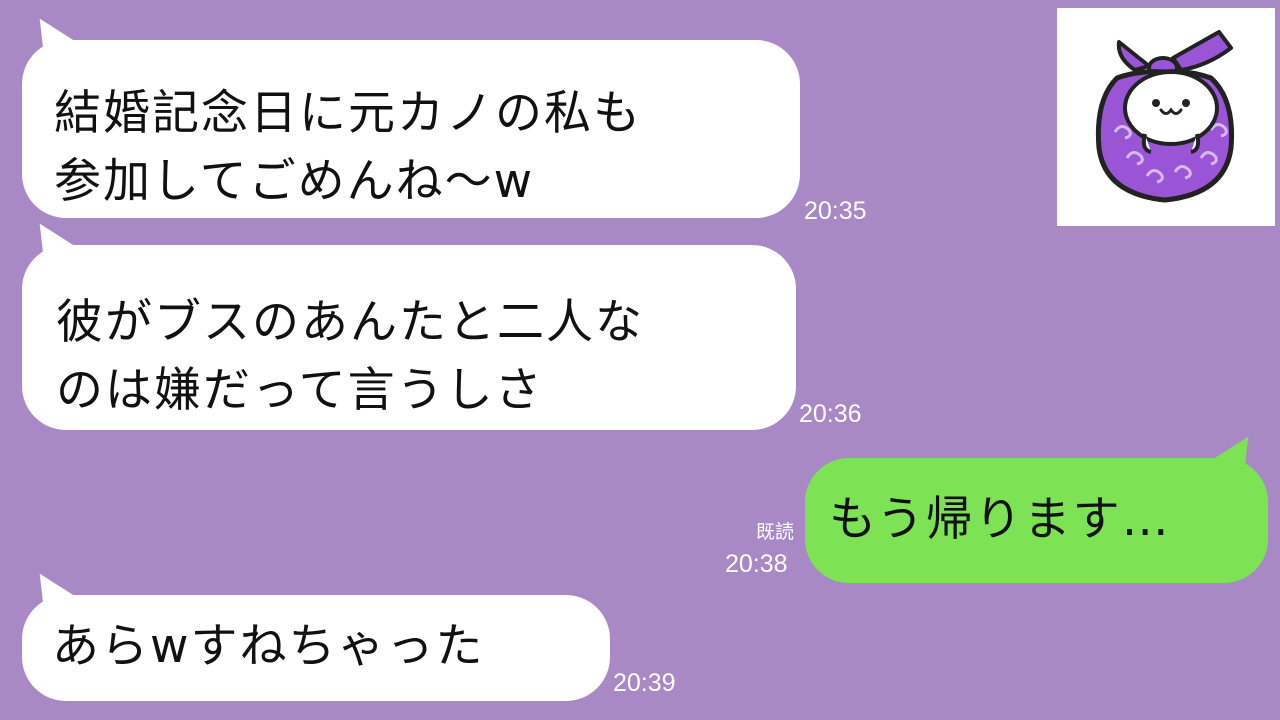 The height and width of the screenshot is (720, 1280). Describe the element at coordinates (350, 322) in the screenshot. I see `message-text-line: 彼がブスのあんたと二人な` at that location.